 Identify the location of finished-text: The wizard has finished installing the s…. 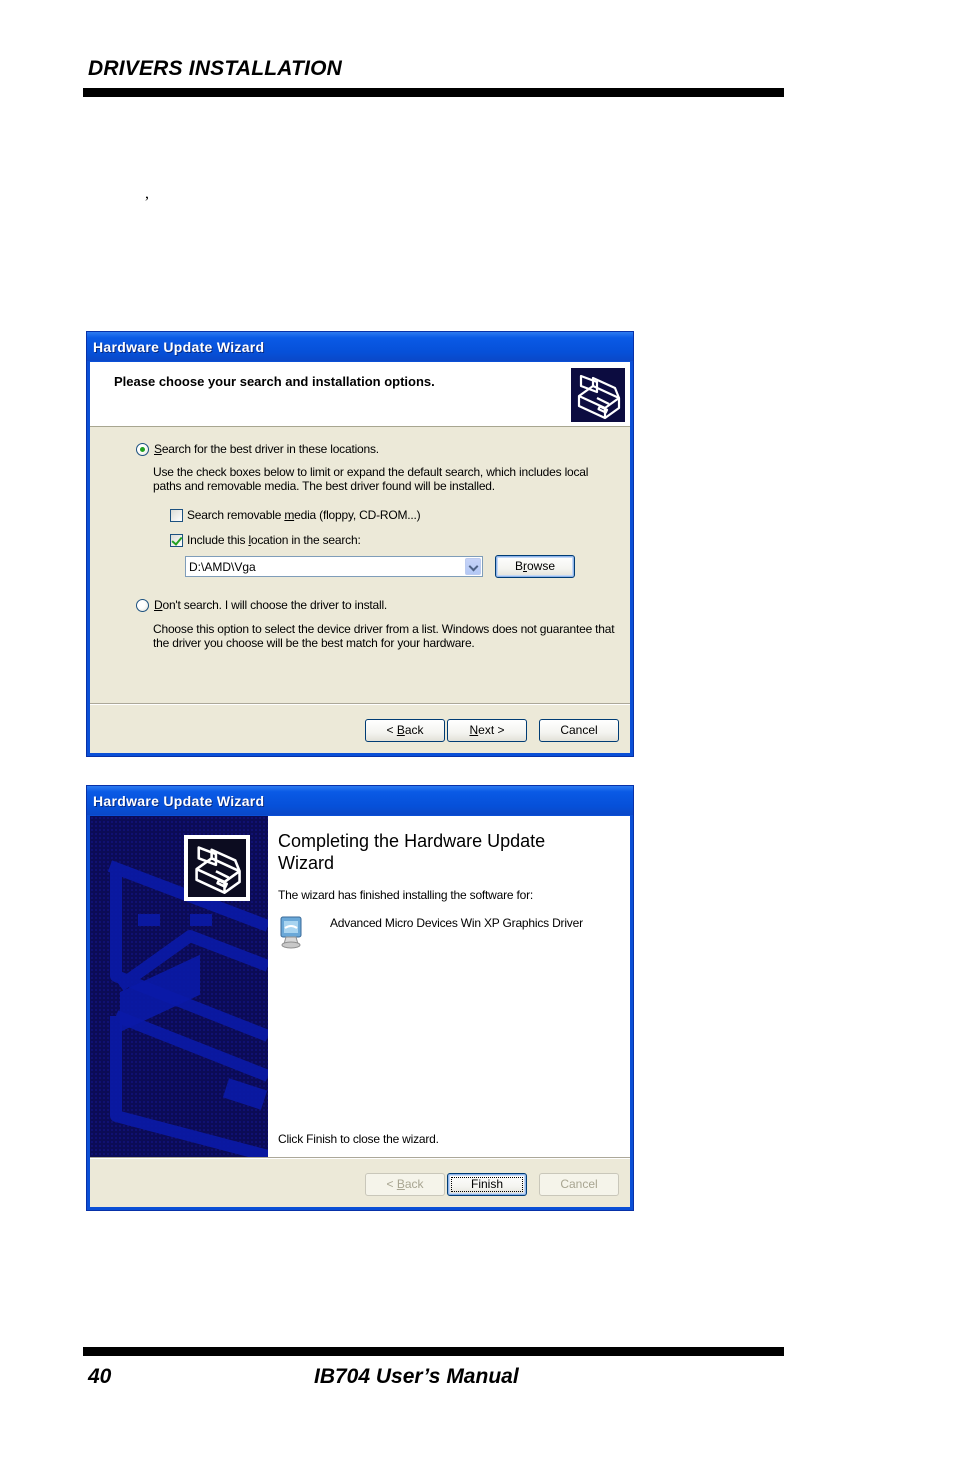
(406, 895).